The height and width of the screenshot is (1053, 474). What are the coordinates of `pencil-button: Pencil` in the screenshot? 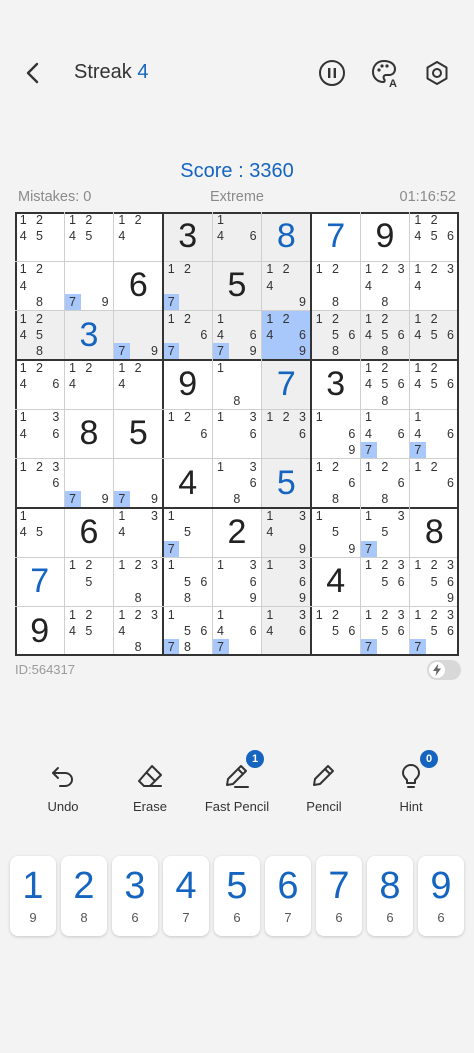 It's located at (324, 788).